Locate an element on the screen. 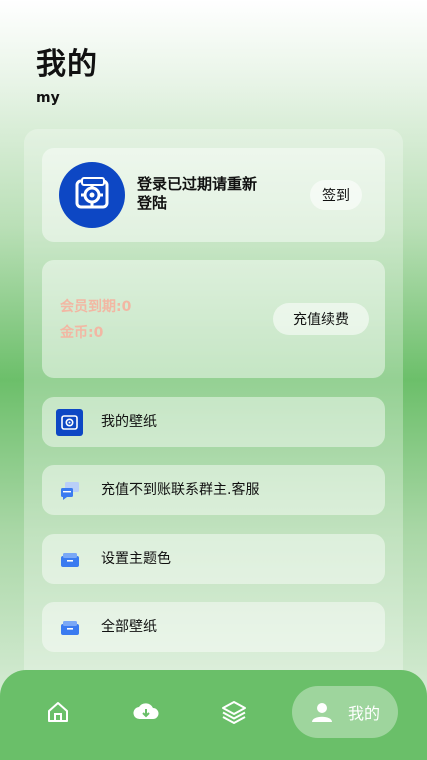  nav-layers is located at coordinates (234, 712).